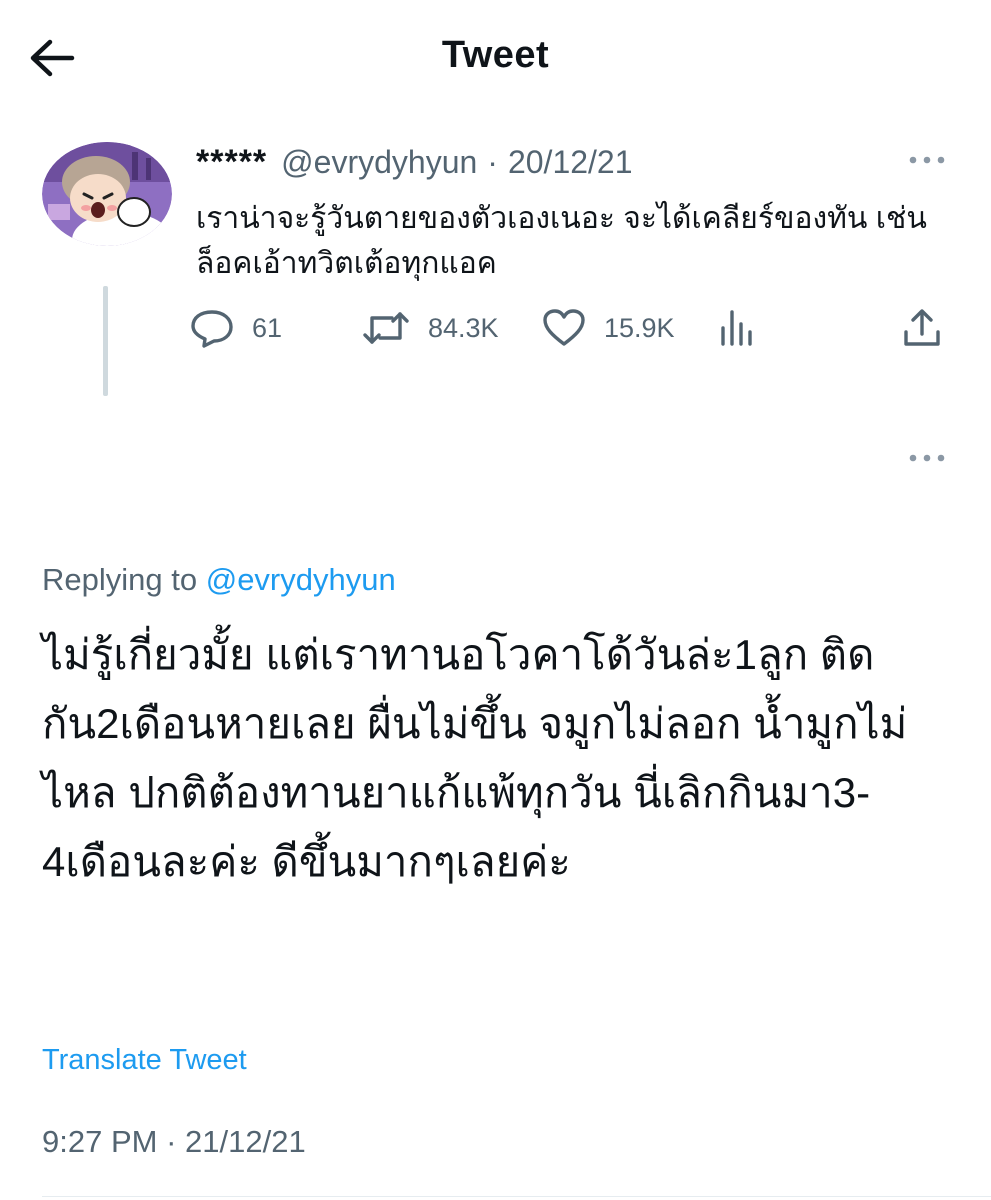  I want to click on replying-to-handle: @evrydyhyun, so click(301, 579).